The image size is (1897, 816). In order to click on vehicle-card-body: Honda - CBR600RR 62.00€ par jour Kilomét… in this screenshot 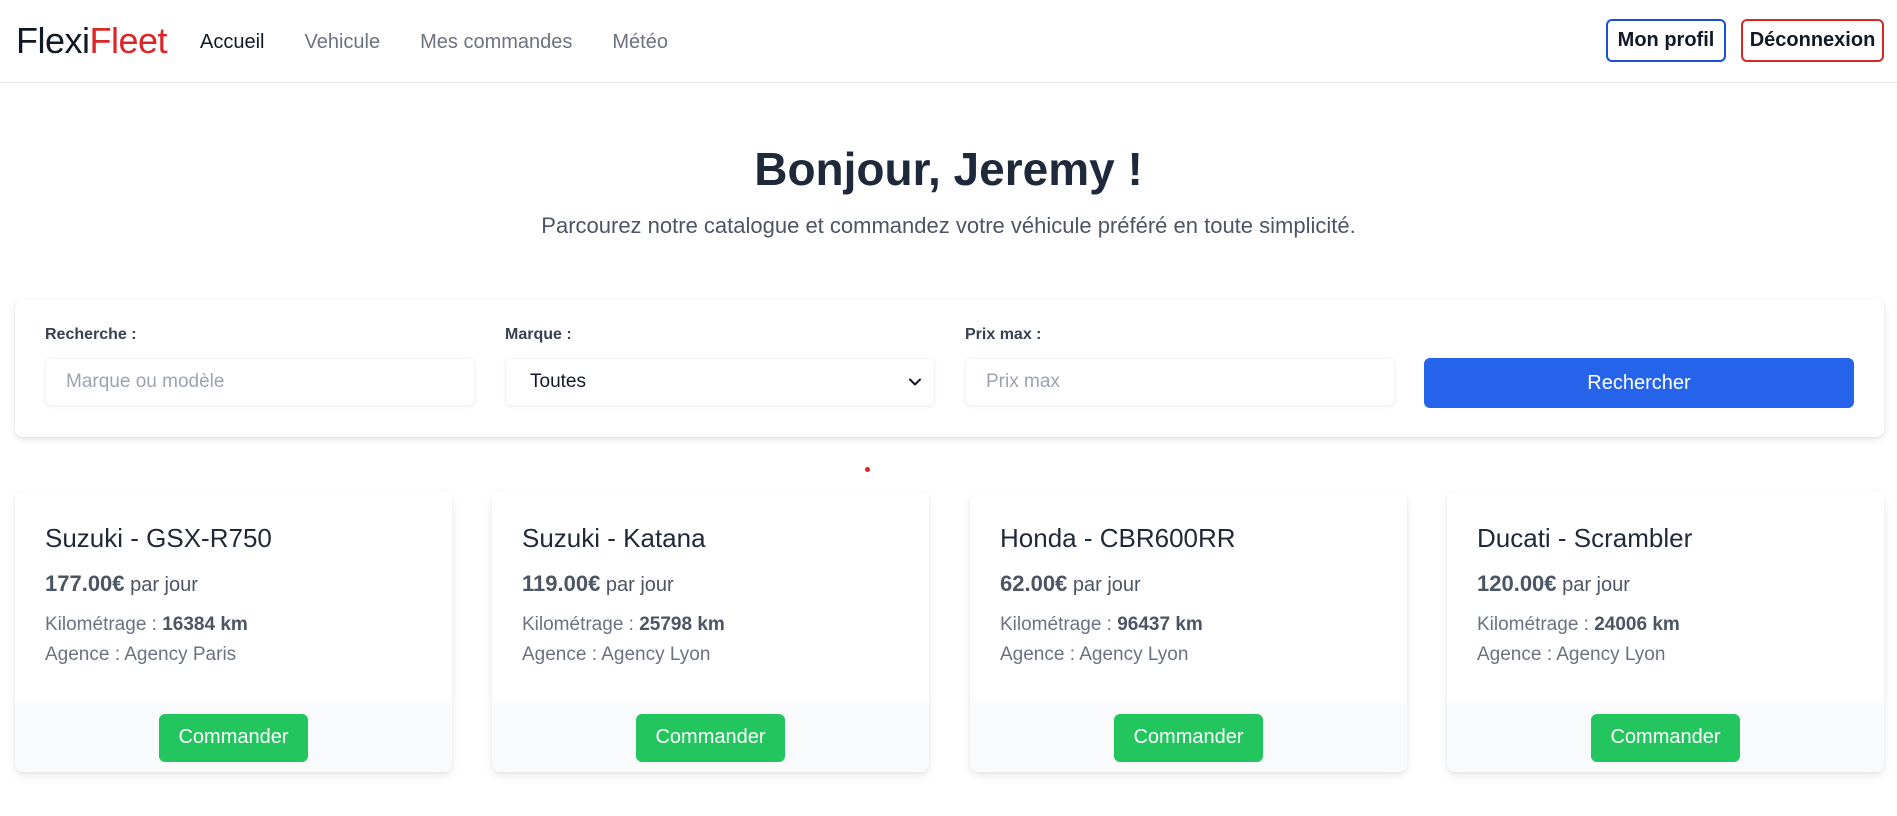, I will do `click(1188, 597)`.